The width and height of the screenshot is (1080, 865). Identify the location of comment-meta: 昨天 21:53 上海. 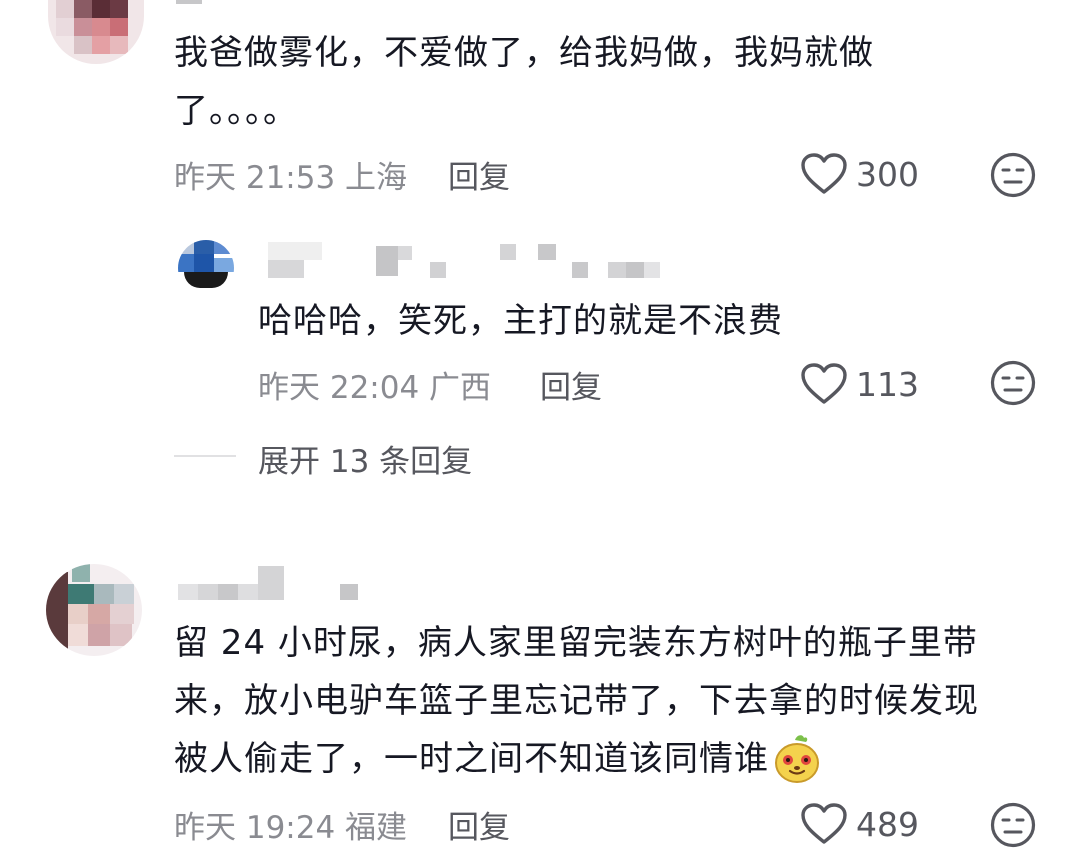
(291, 178).